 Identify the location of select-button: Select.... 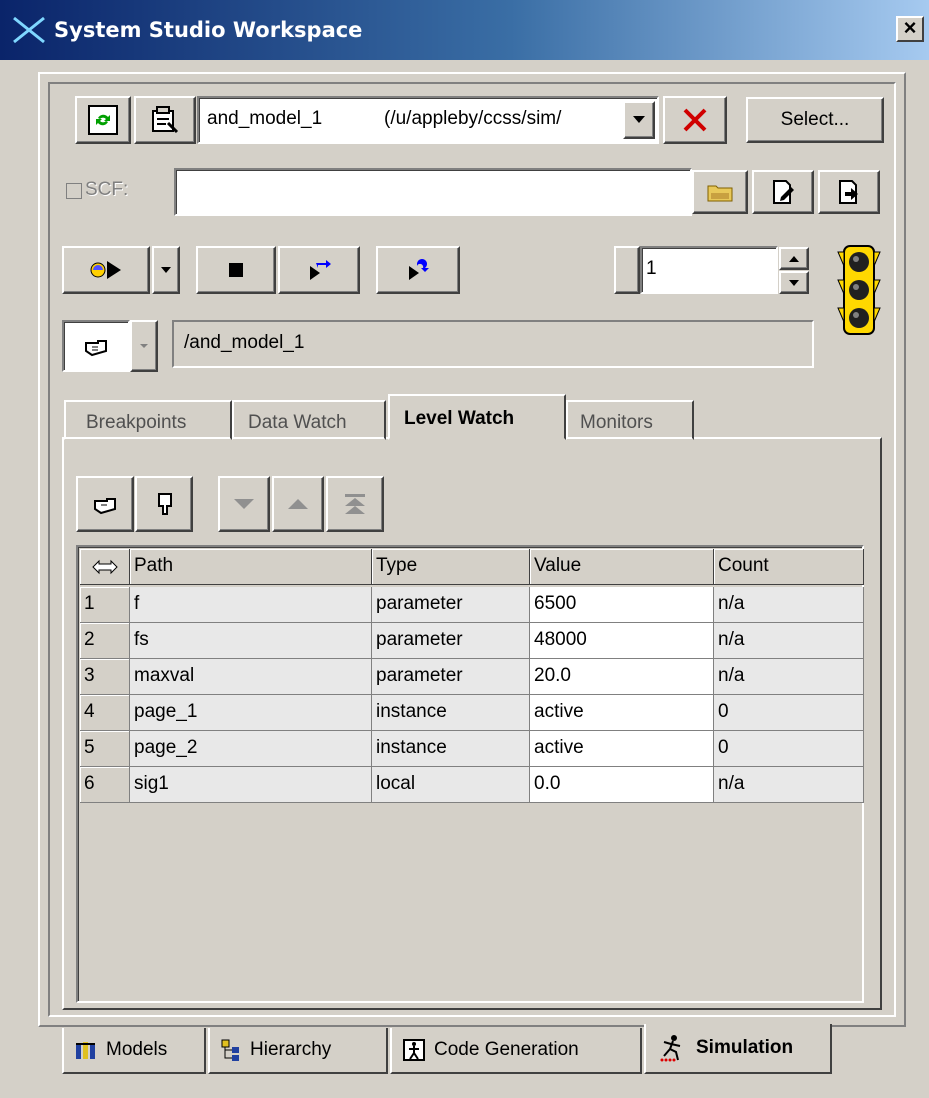
(815, 120).